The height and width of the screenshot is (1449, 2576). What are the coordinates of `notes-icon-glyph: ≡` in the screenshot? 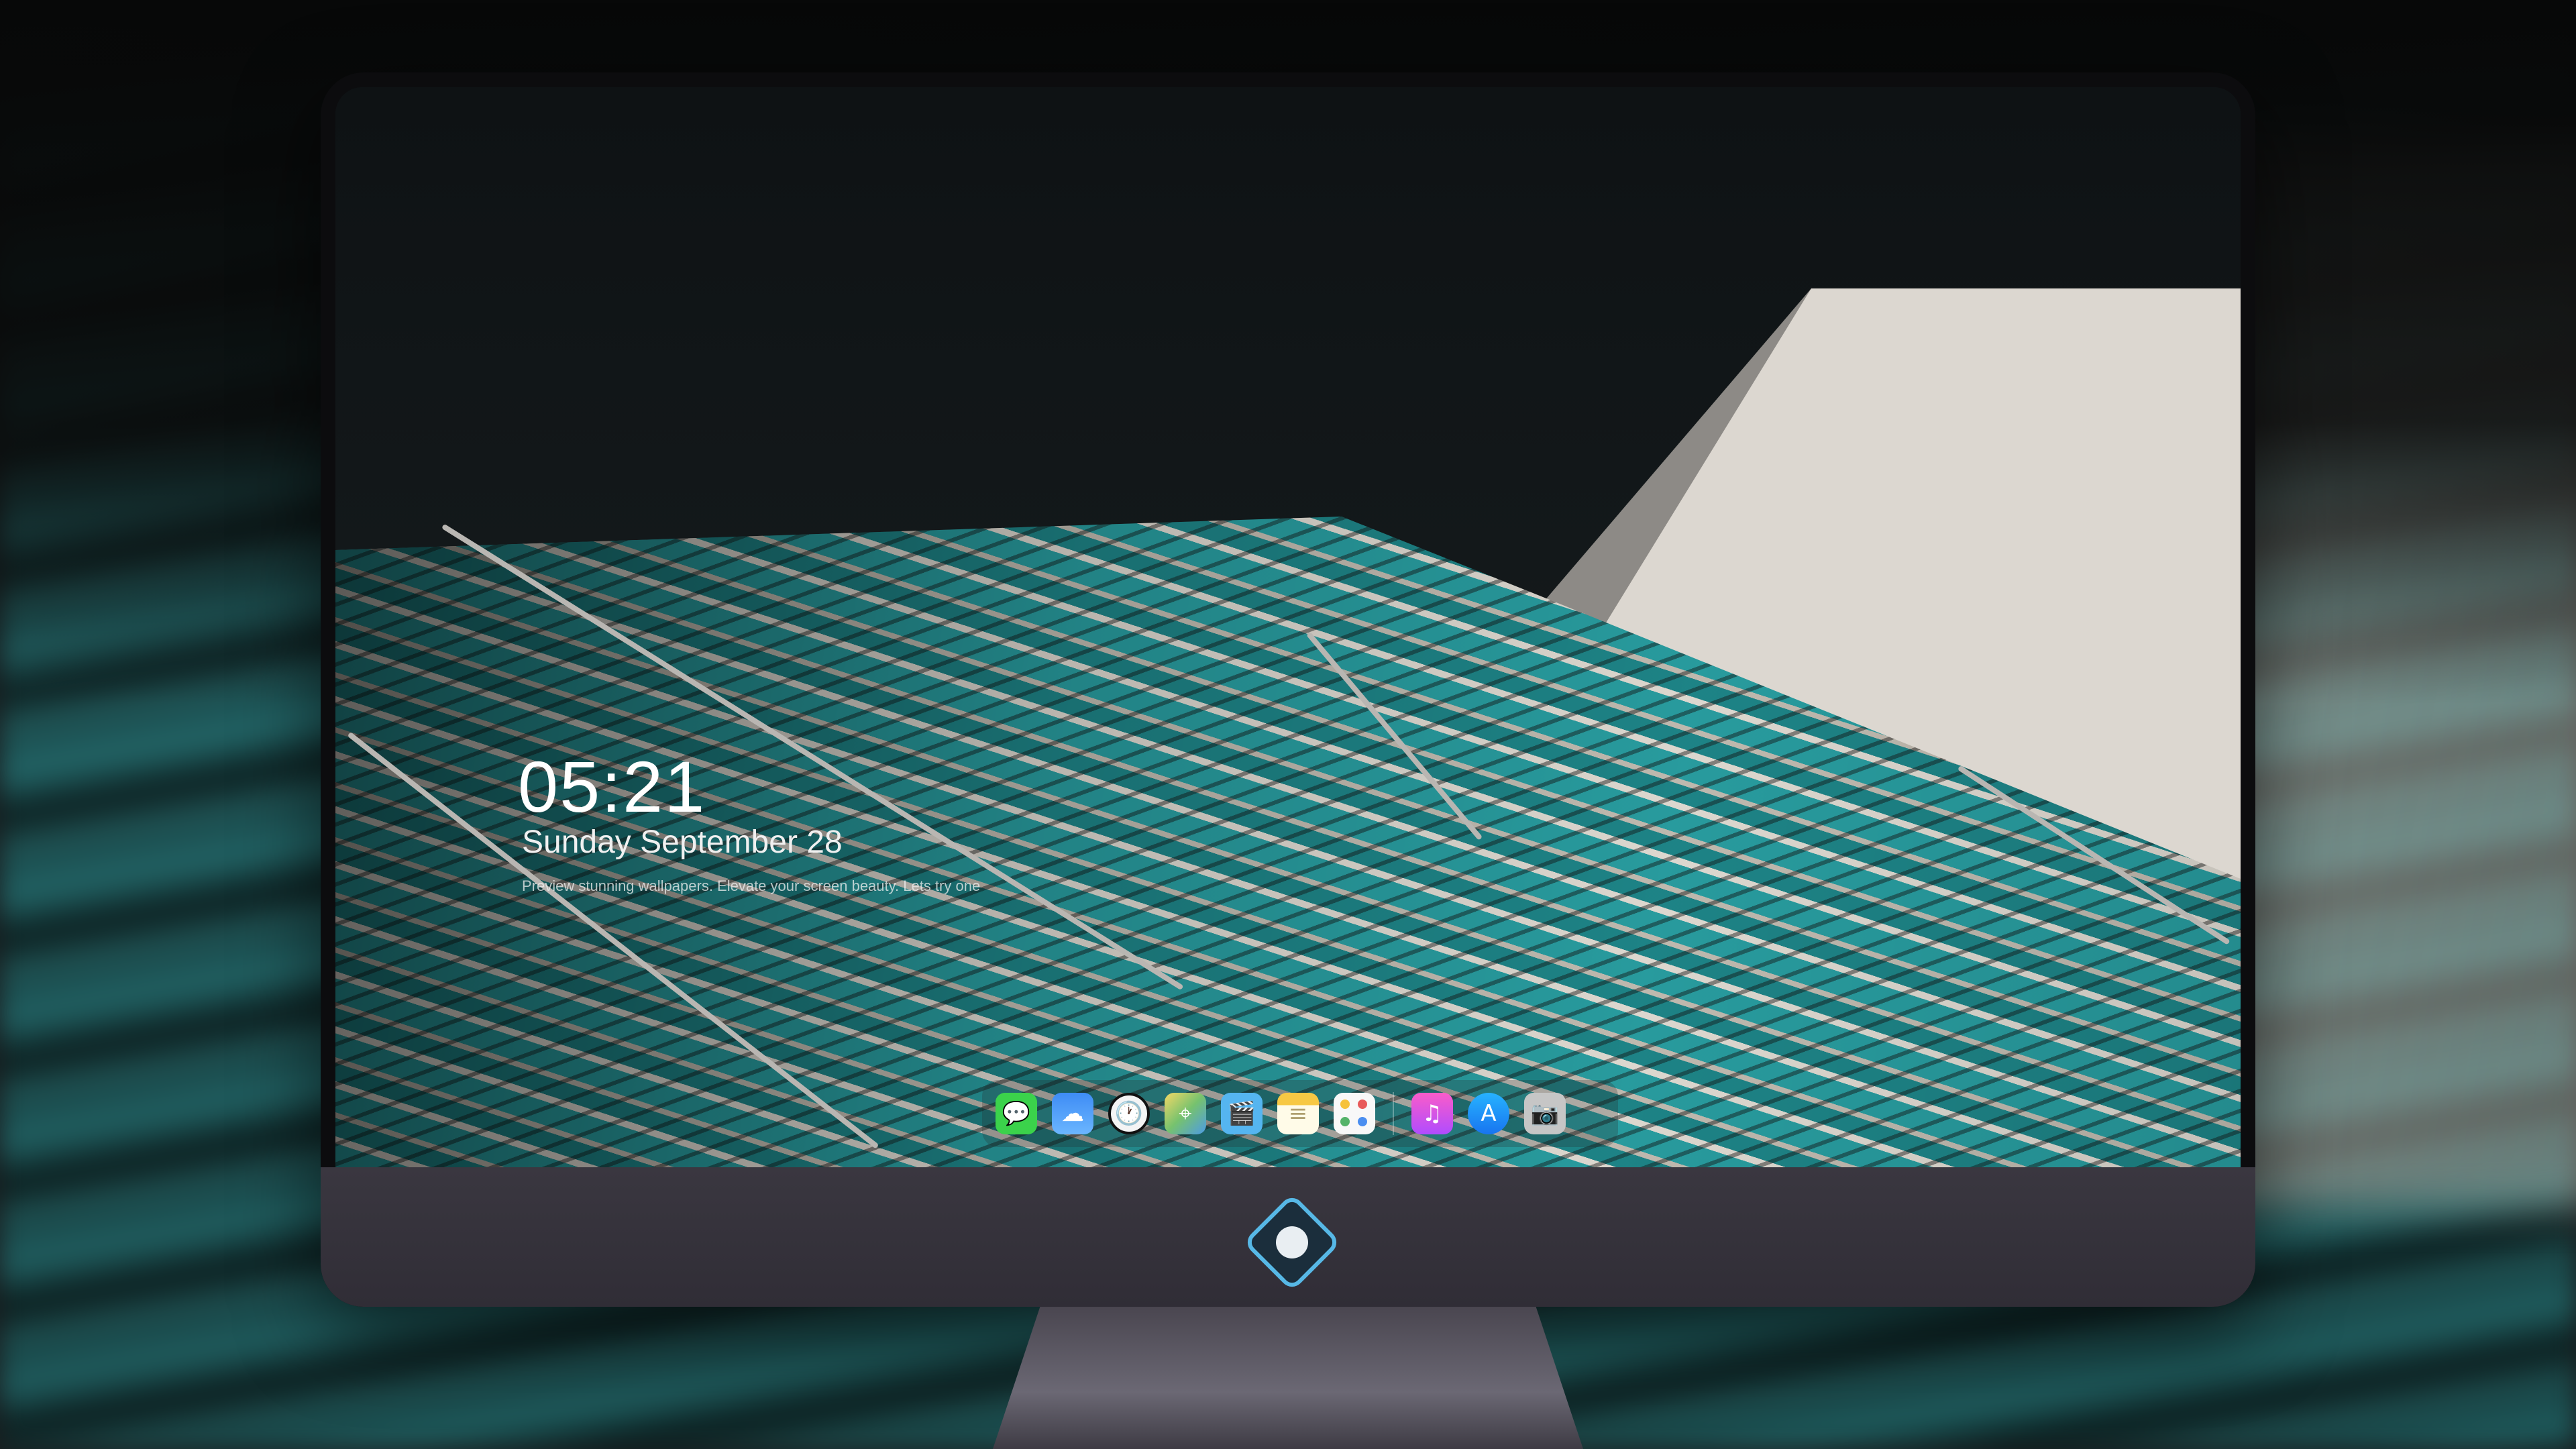 It's located at (1298, 1113).